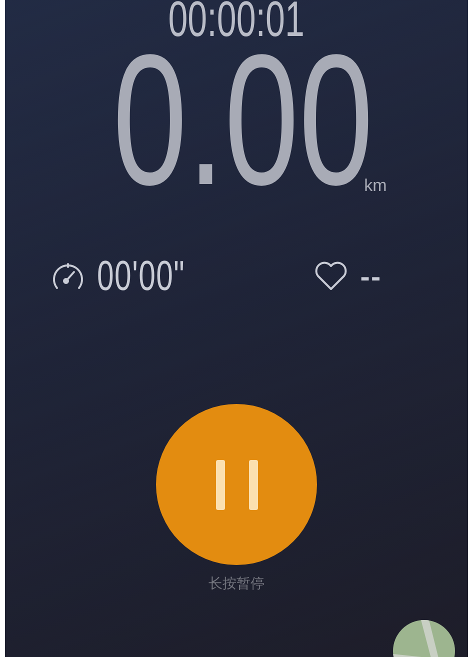 The image size is (474, 657). Describe the element at coordinates (236, 19) in the screenshot. I see `elapsed-time: 00:00:01` at that location.